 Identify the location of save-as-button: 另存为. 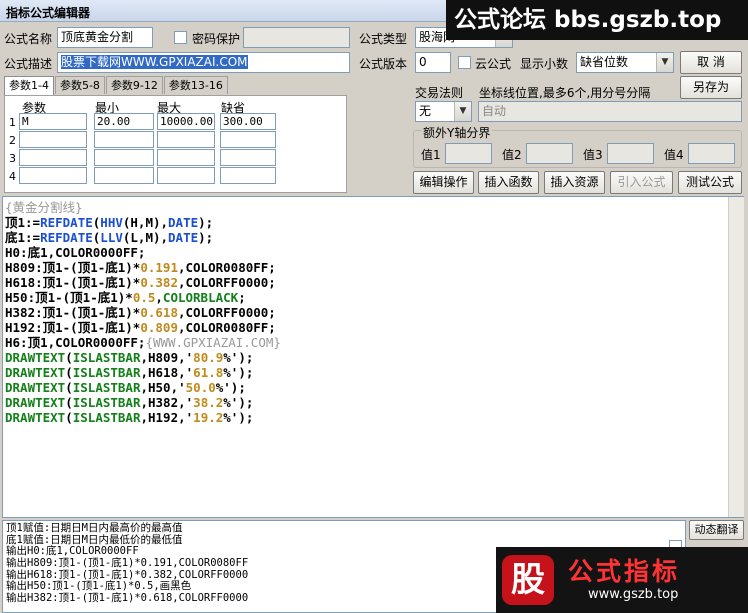
(711, 87).